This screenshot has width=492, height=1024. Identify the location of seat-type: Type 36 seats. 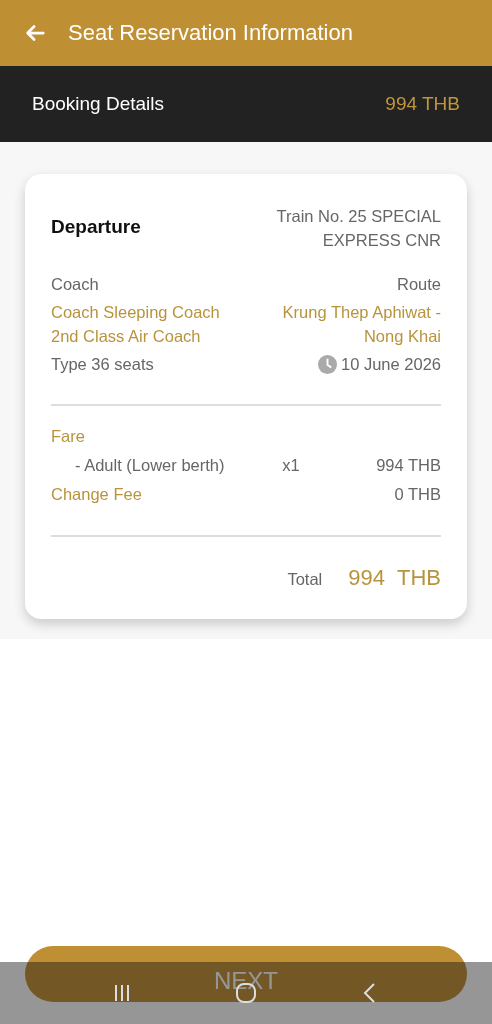
(102, 364).